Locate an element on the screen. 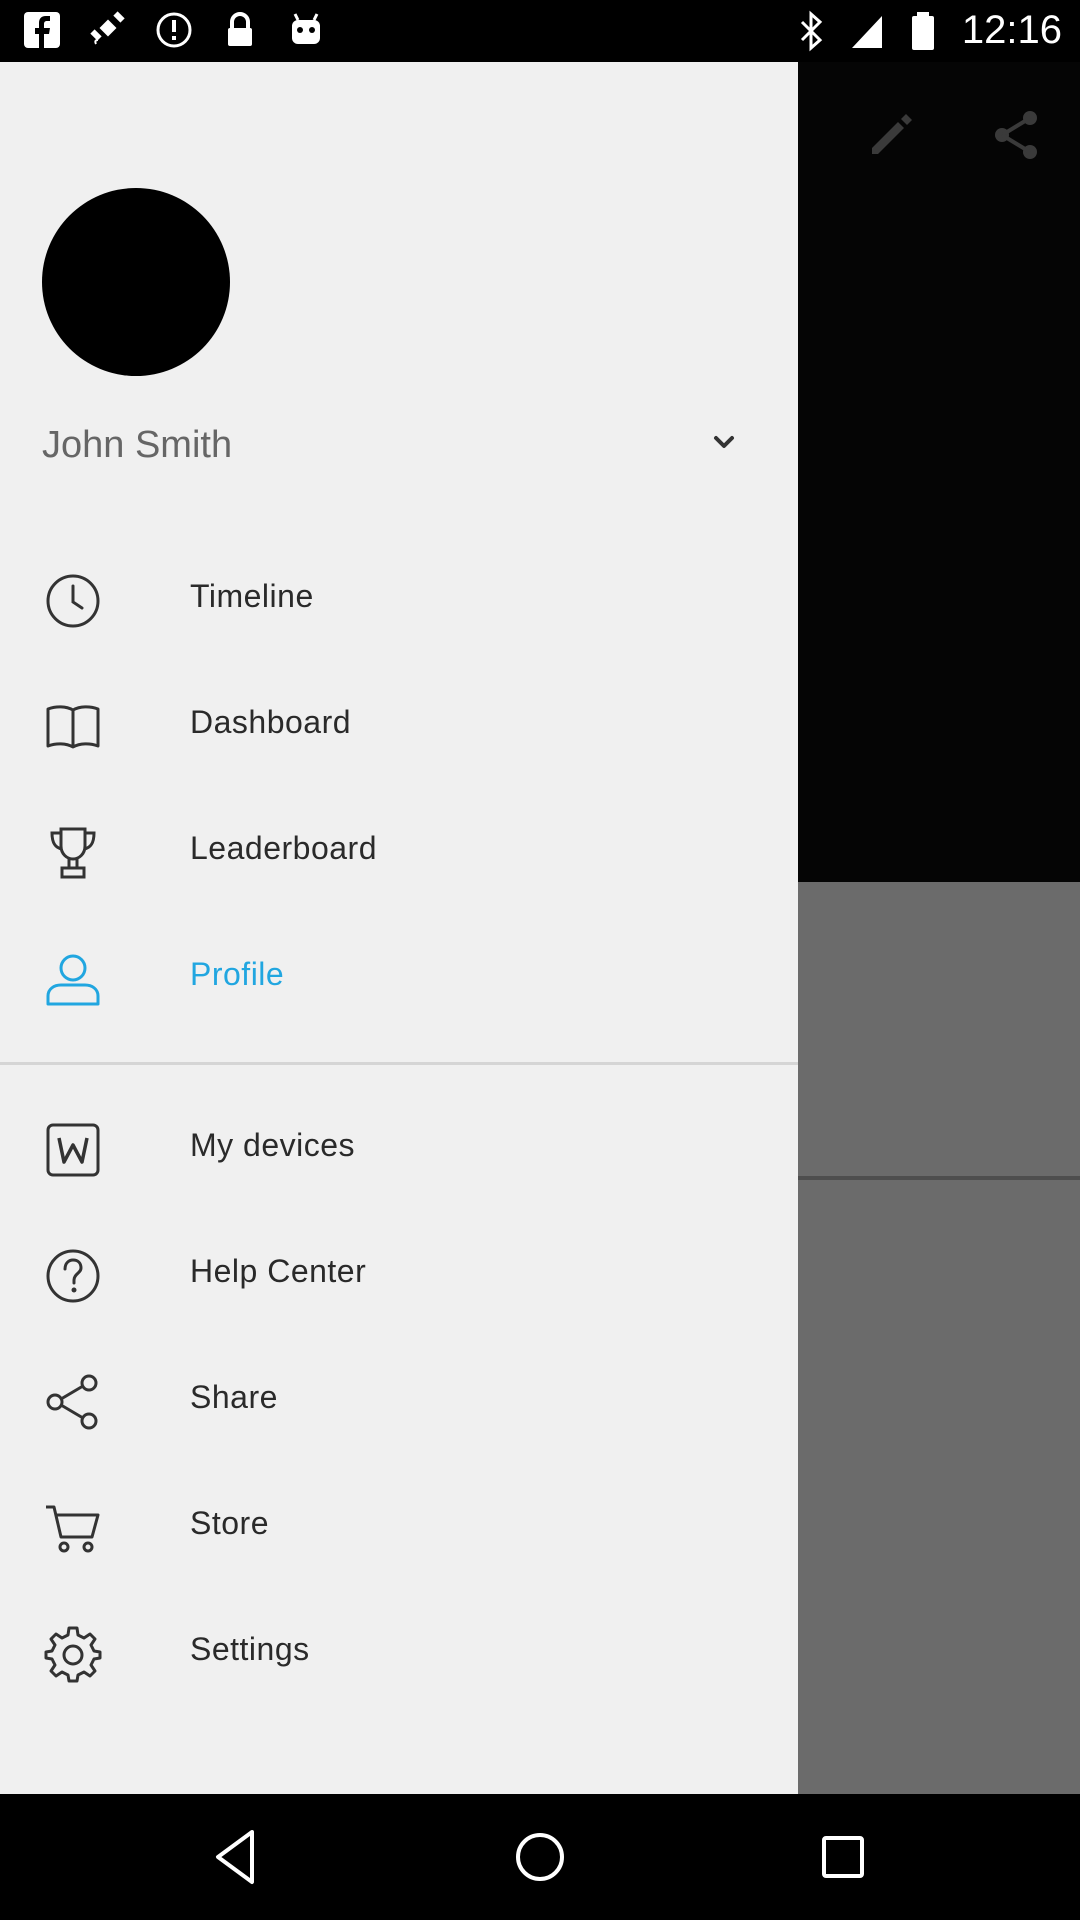 This screenshot has height=1920, width=1080. menu-item-my-devices: My devices is located at coordinates (399, 1147).